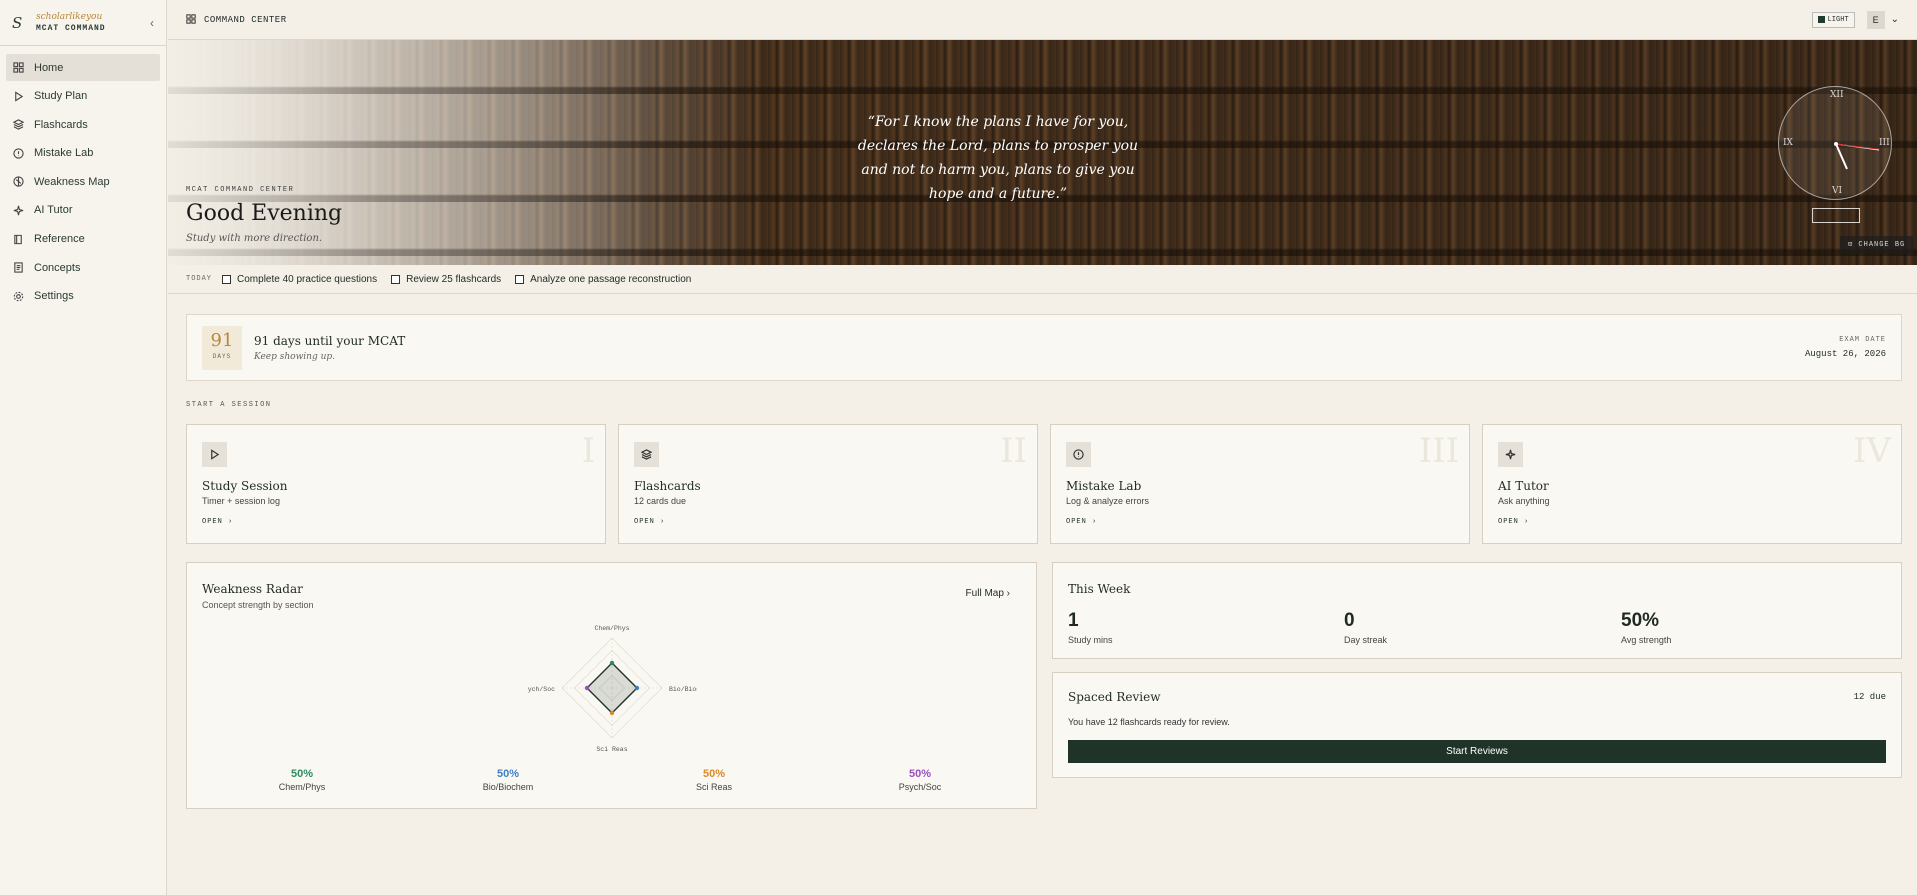  Describe the element at coordinates (1845, 354) in the screenshot. I see `exam-date-value: August 26, 2026` at that location.